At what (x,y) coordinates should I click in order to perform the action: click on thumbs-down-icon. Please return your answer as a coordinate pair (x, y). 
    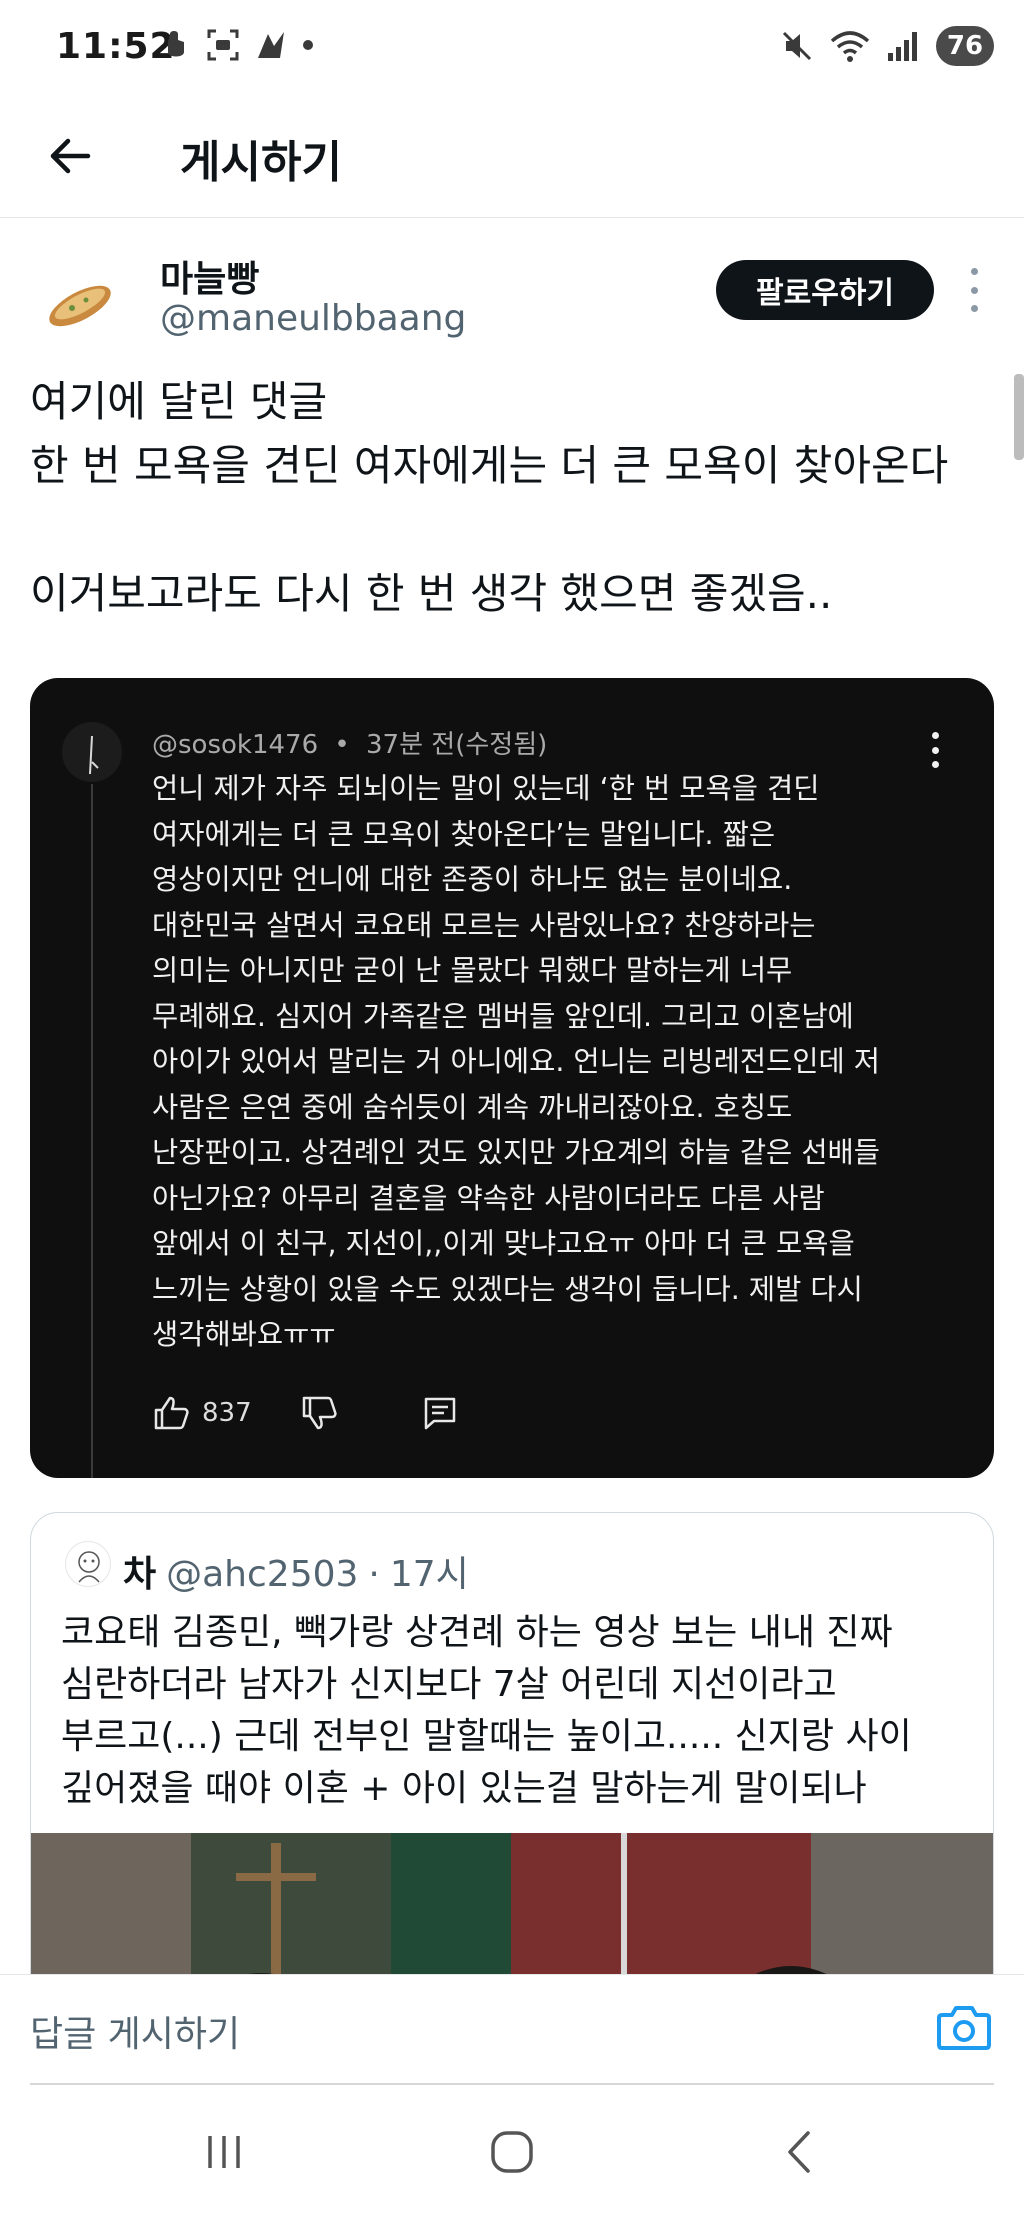
    Looking at the image, I should click on (319, 1413).